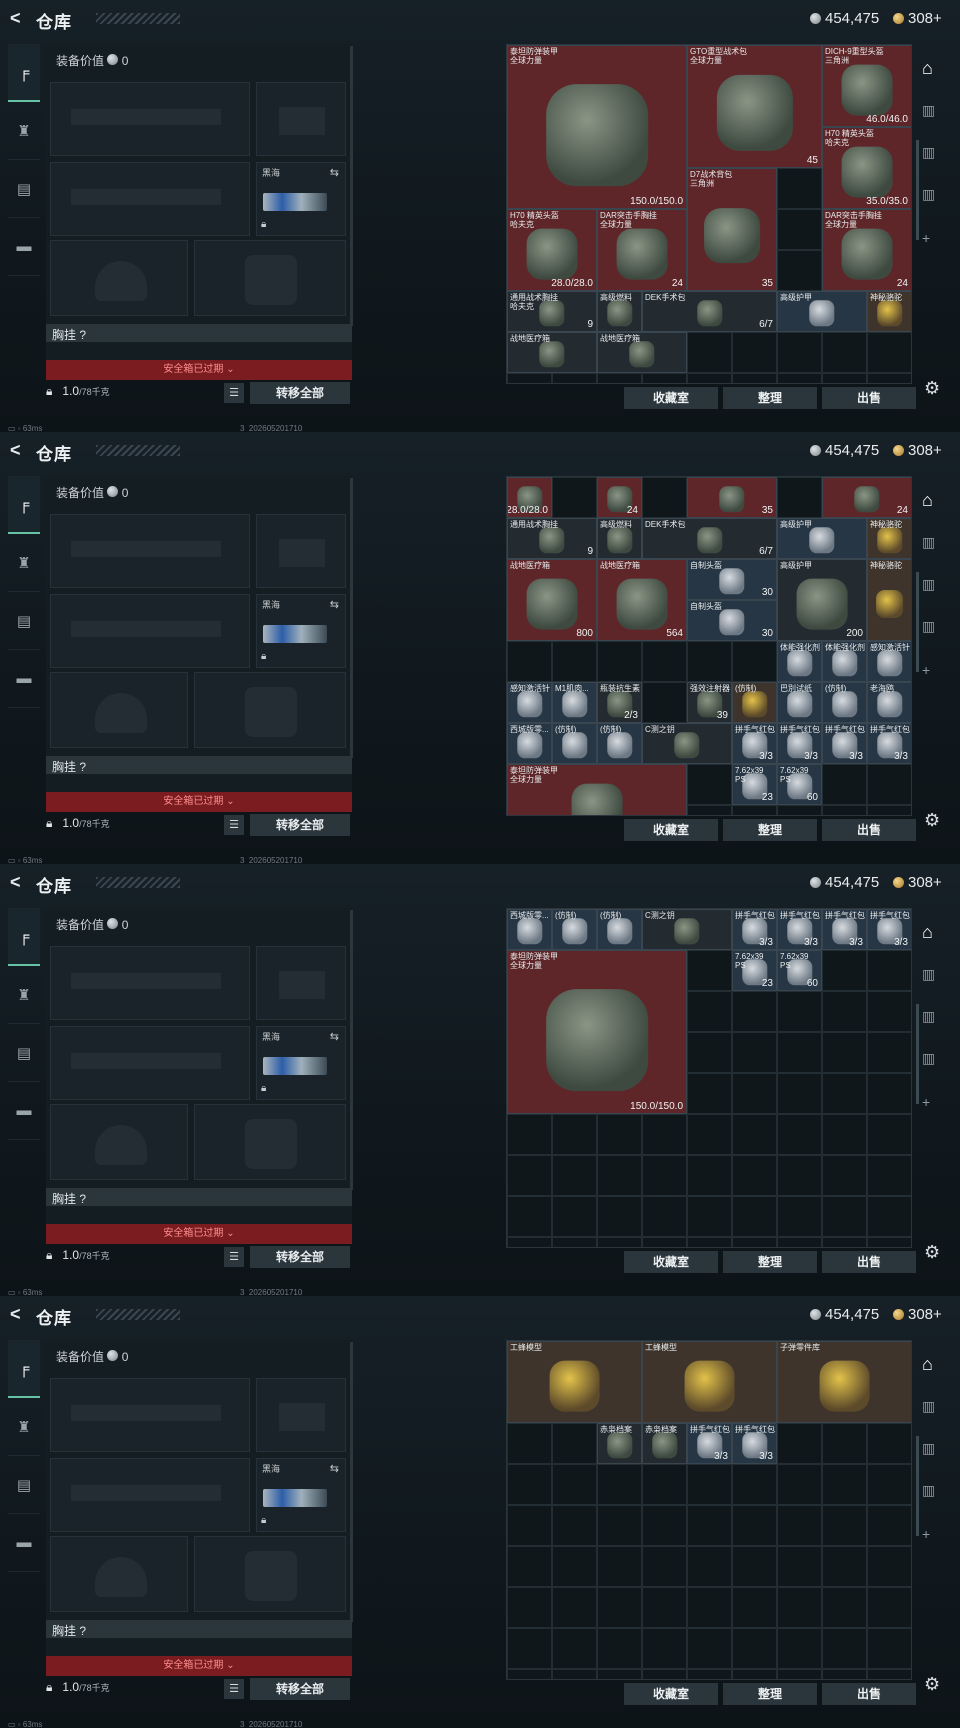  Describe the element at coordinates (844, 661) in the screenshot. I see `inventory-item: 体能强化剂` at that location.